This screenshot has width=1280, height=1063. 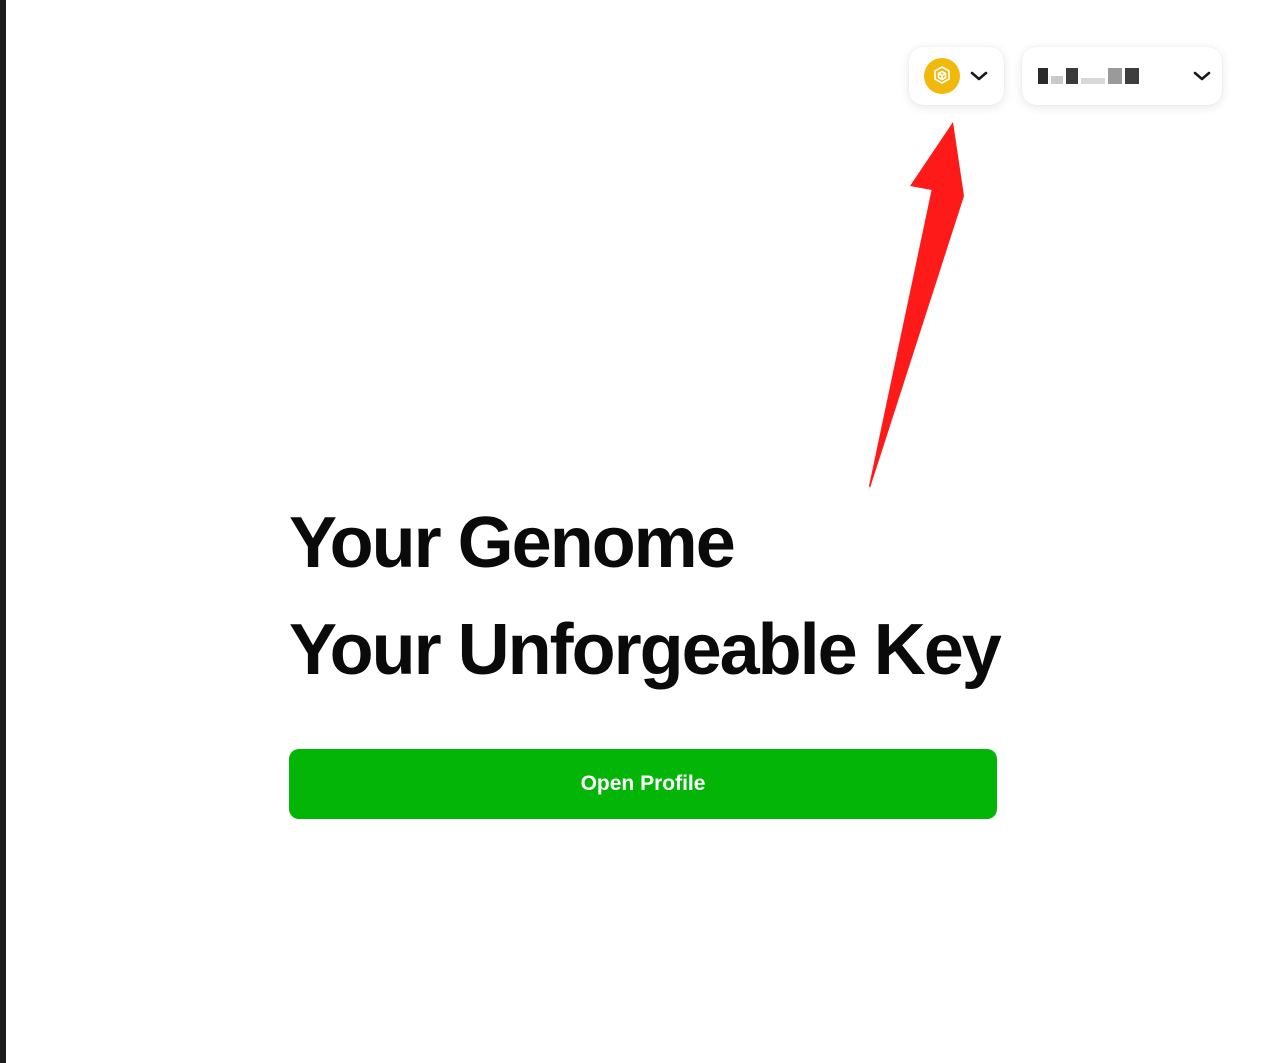 I want to click on header-controls, so click(x=1065, y=76).